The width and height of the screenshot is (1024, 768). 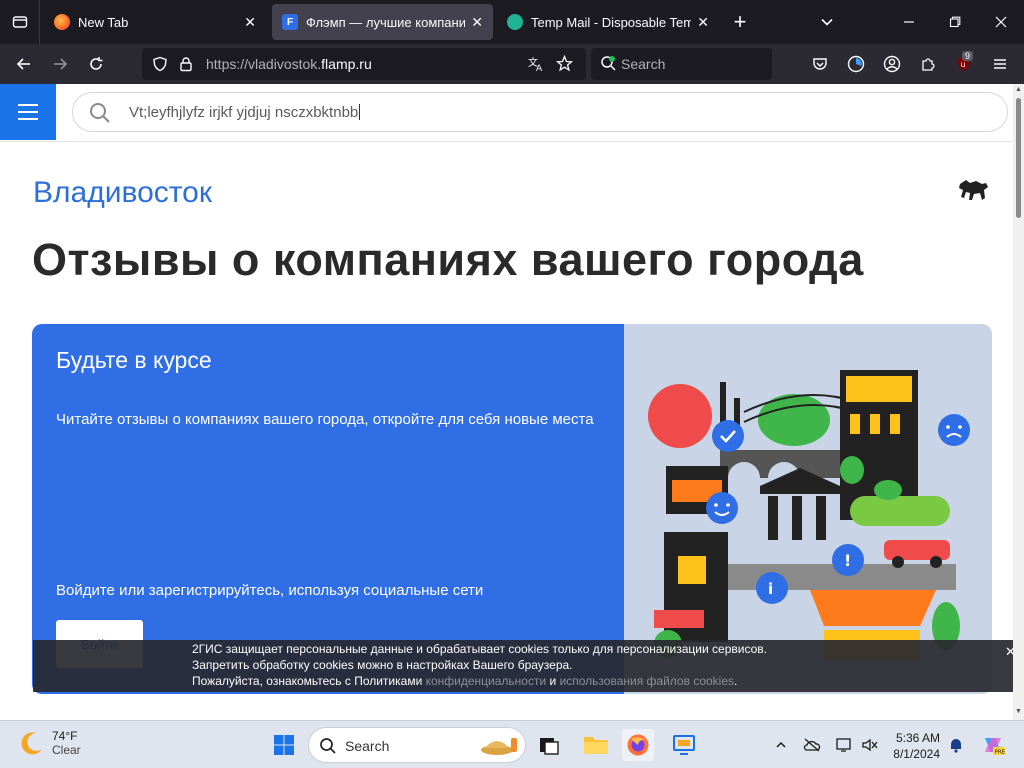 What do you see at coordinates (24, 64) in the screenshot?
I see `back-button` at bounding box center [24, 64].